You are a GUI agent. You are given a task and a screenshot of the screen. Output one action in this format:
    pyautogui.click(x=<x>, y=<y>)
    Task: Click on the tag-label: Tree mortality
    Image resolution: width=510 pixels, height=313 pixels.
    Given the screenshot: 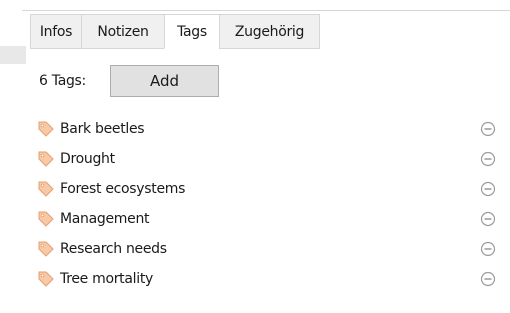 What is the action you would take?
    pyautogui.click(x=107, y=279)
    